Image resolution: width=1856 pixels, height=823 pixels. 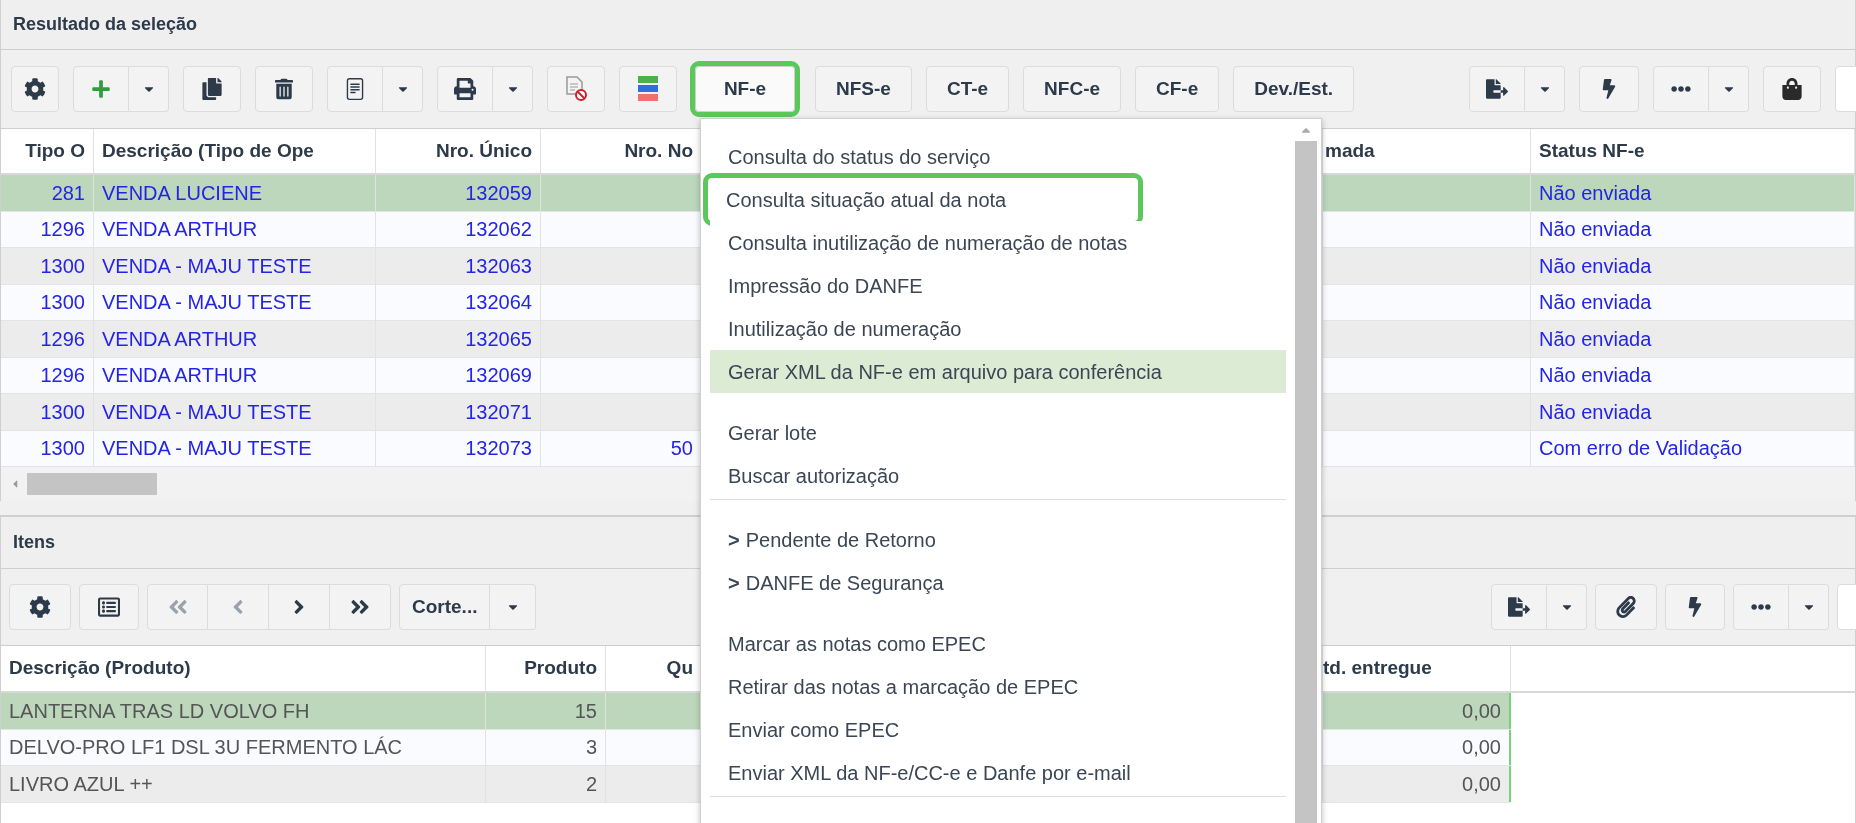 What do you see at coordinates (159, 711) in the screenshot?
I see `table-cell-text: LANTERNA TRAS LD VOLVO FH` at bounding box center [159, 711].